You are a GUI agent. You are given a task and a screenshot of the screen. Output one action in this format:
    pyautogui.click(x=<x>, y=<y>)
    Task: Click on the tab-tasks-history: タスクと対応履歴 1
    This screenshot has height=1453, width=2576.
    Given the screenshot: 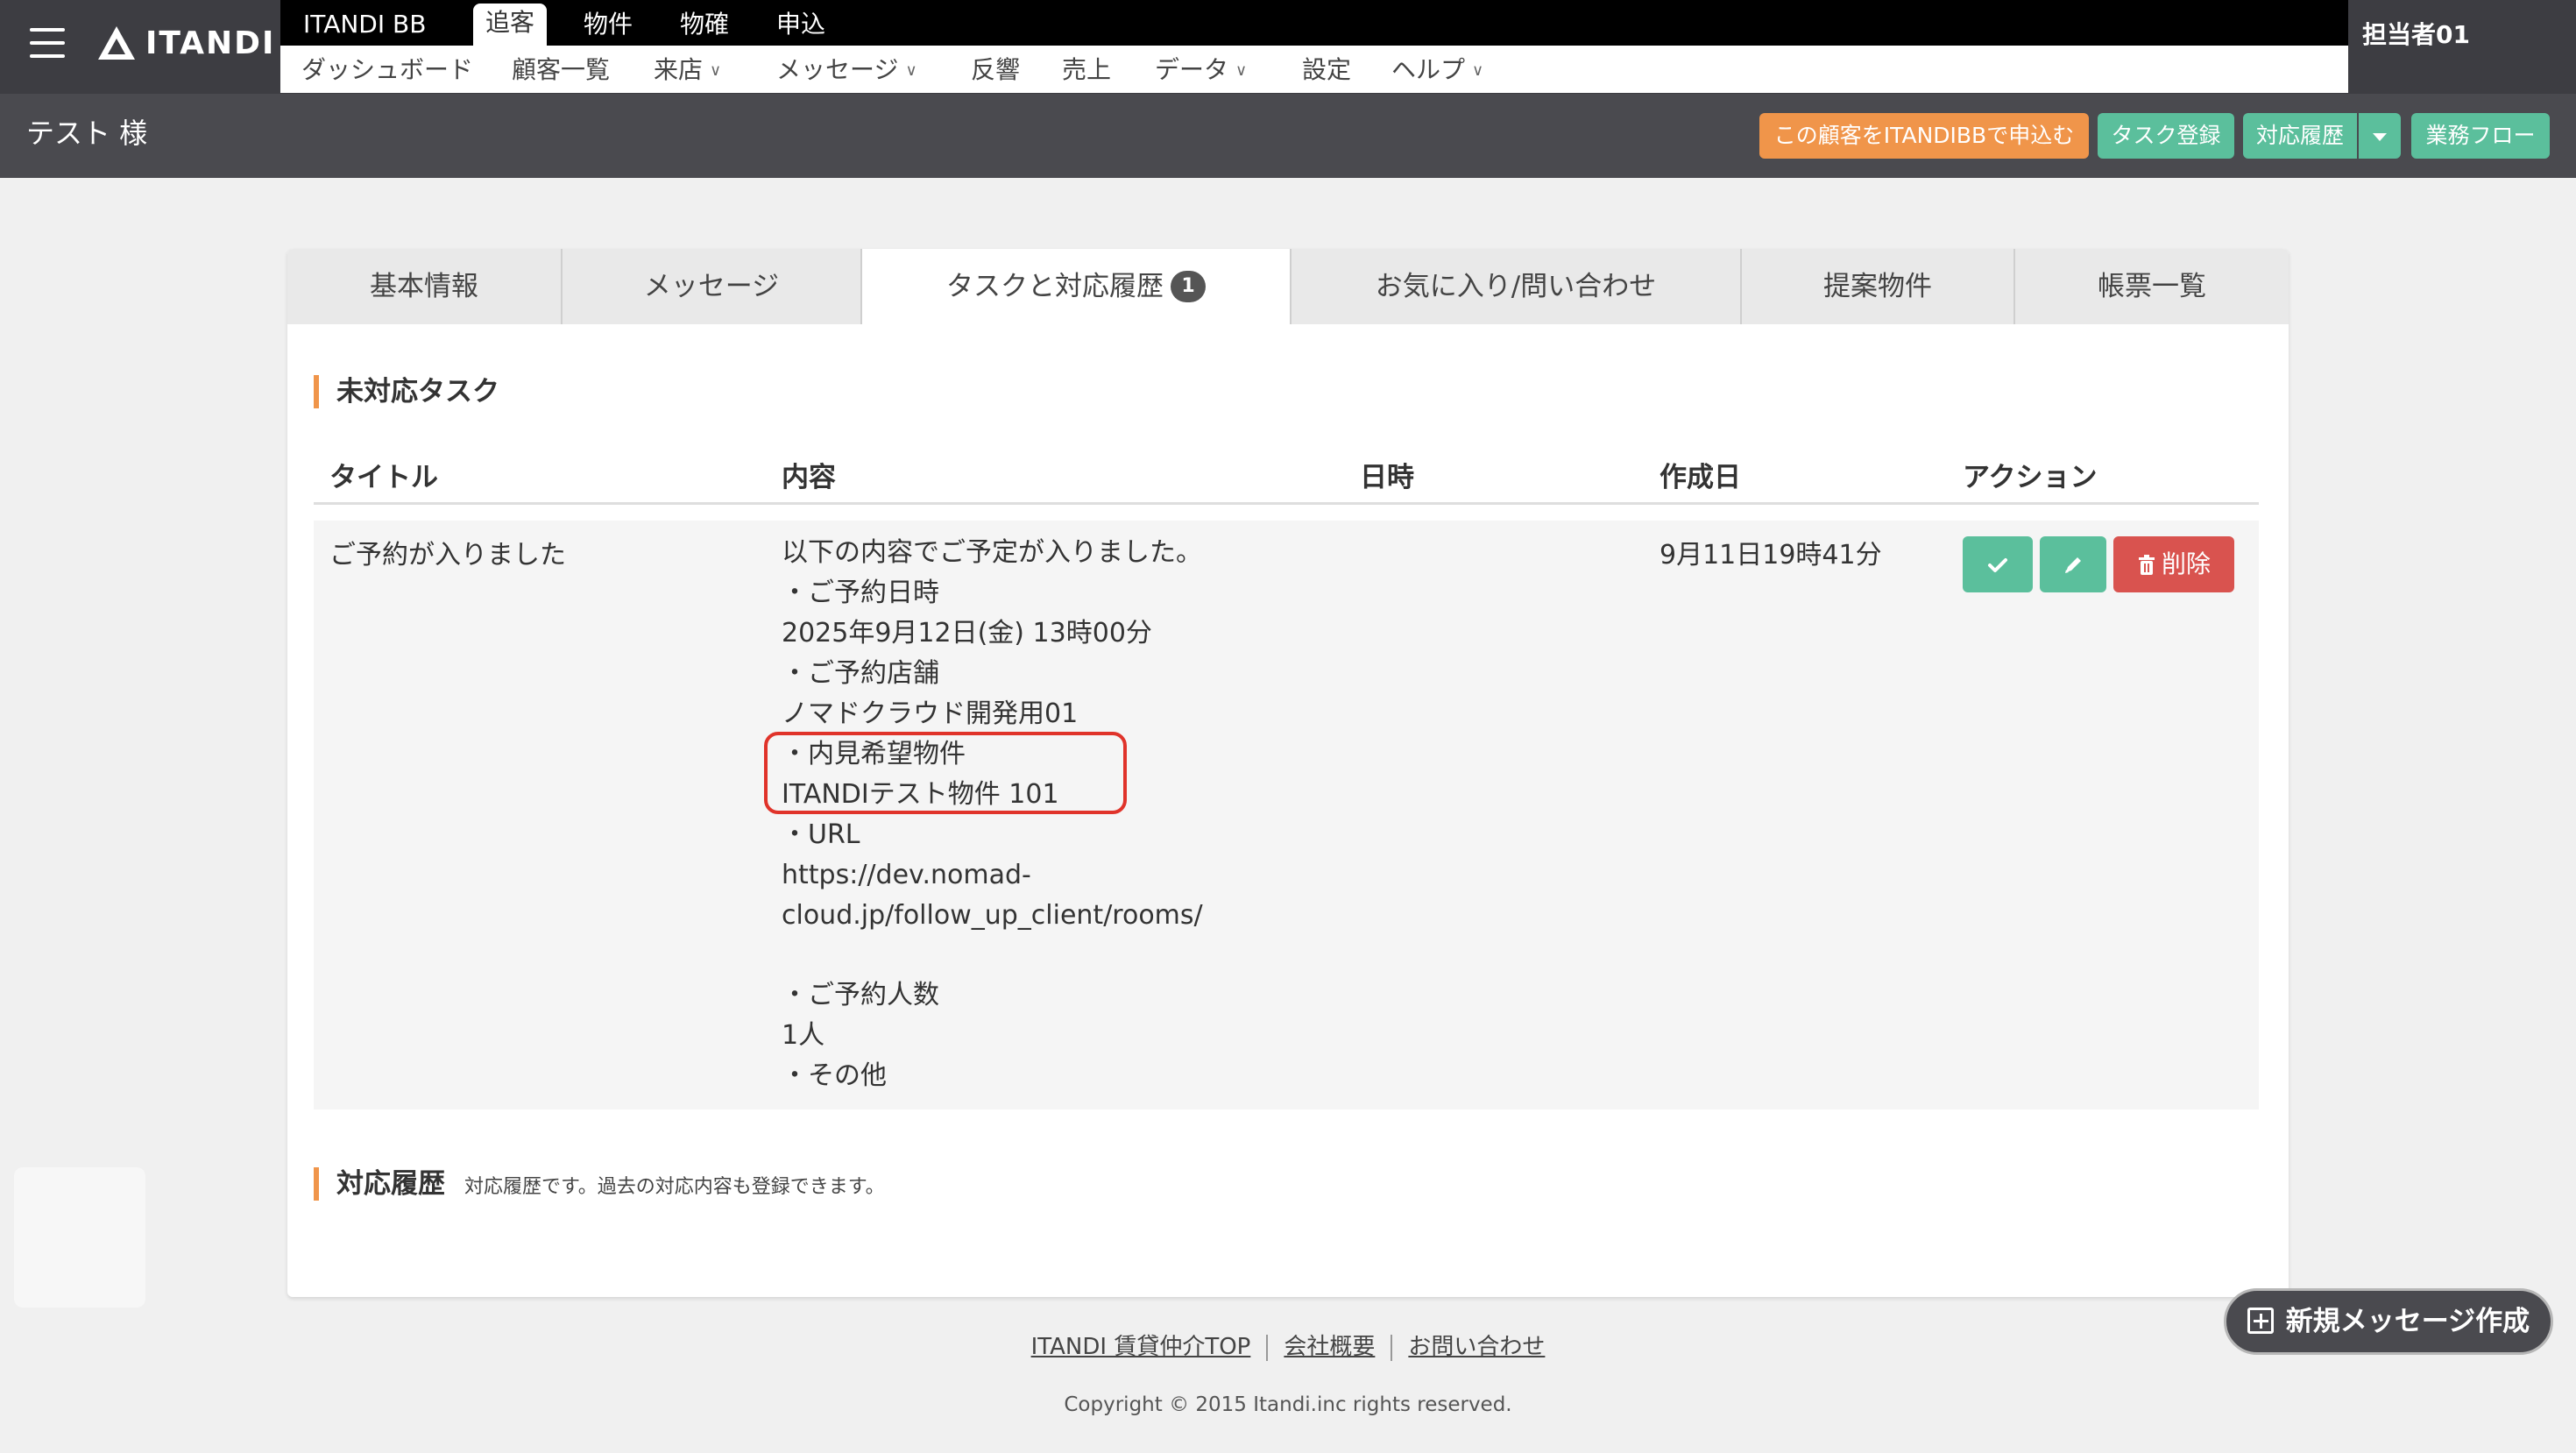 What is the action you would take?
    pyautogui.click(x=1076, y=286)
    